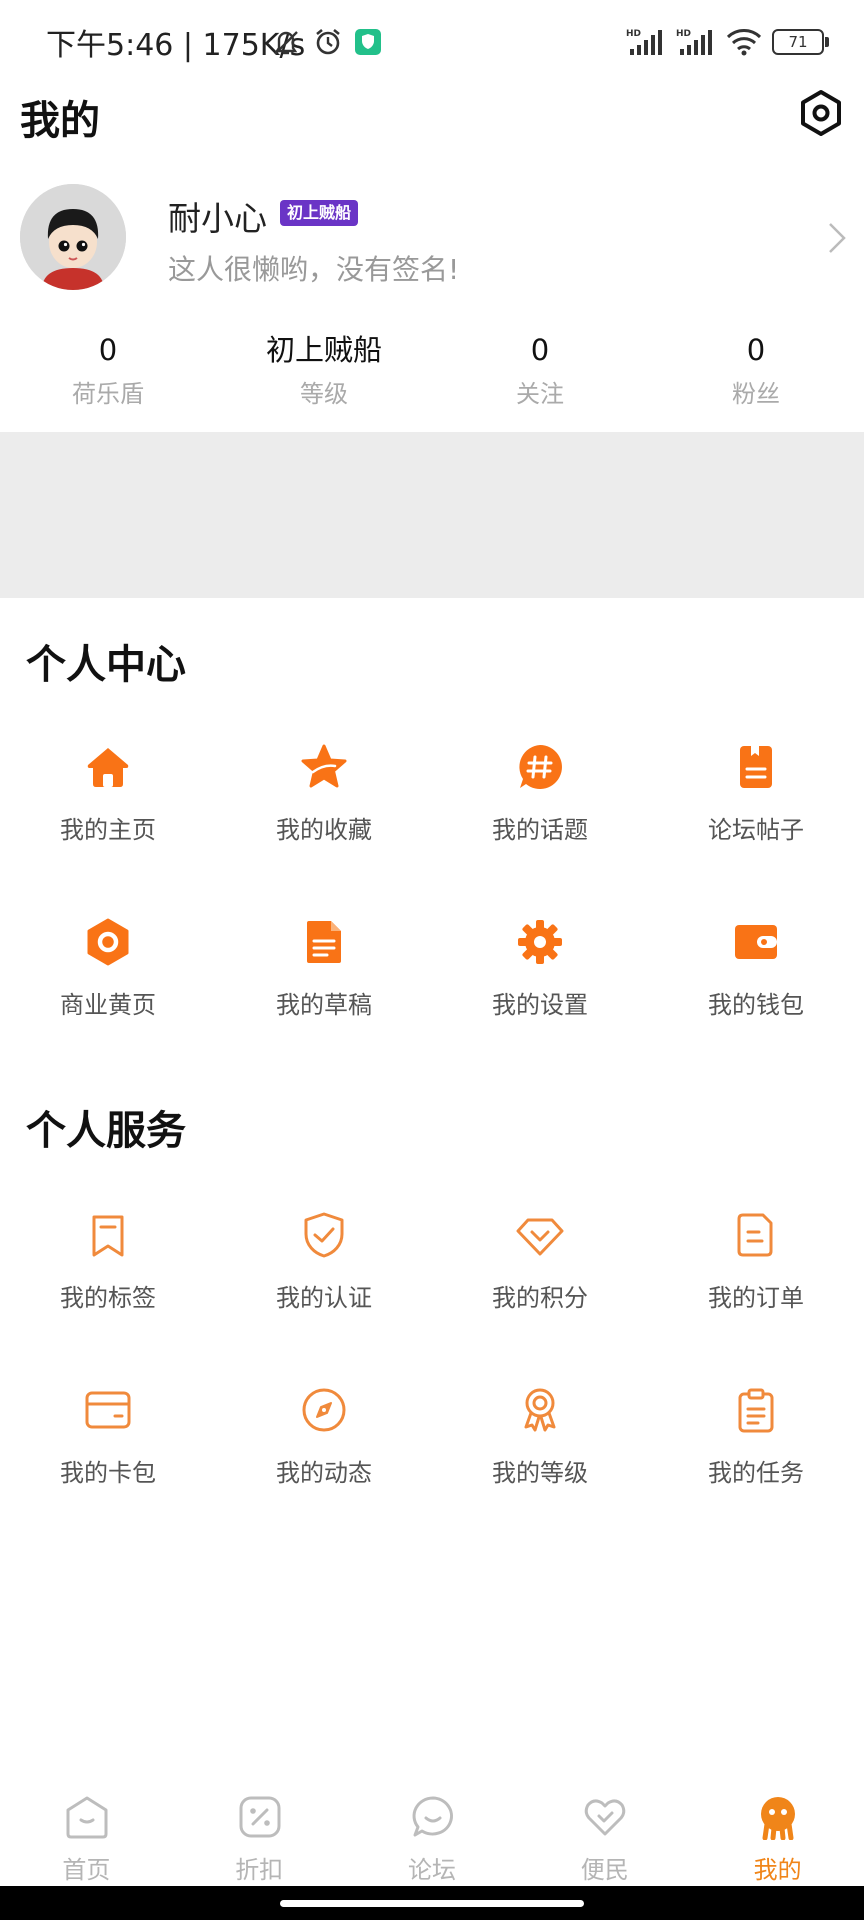 The height and width of the screenshot is (1920, 864). Describe the element at coordinates (324, 1452) in the screenshot. I see `grid-item-my-activity: 我的动态` at that location.